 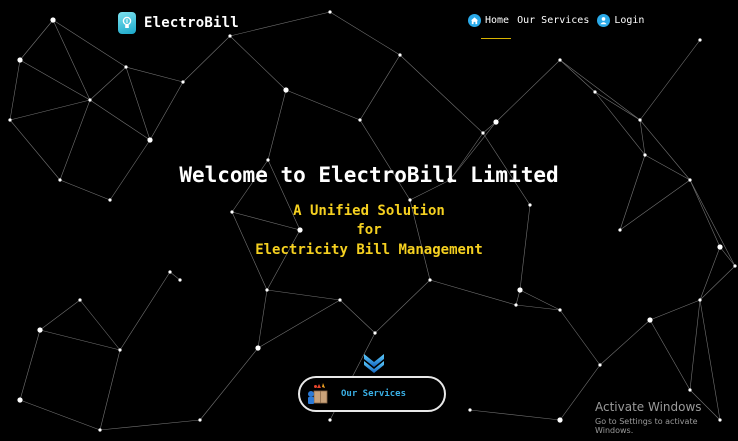 I want to click on lightbulb-icon, so click(x=127, y=23).